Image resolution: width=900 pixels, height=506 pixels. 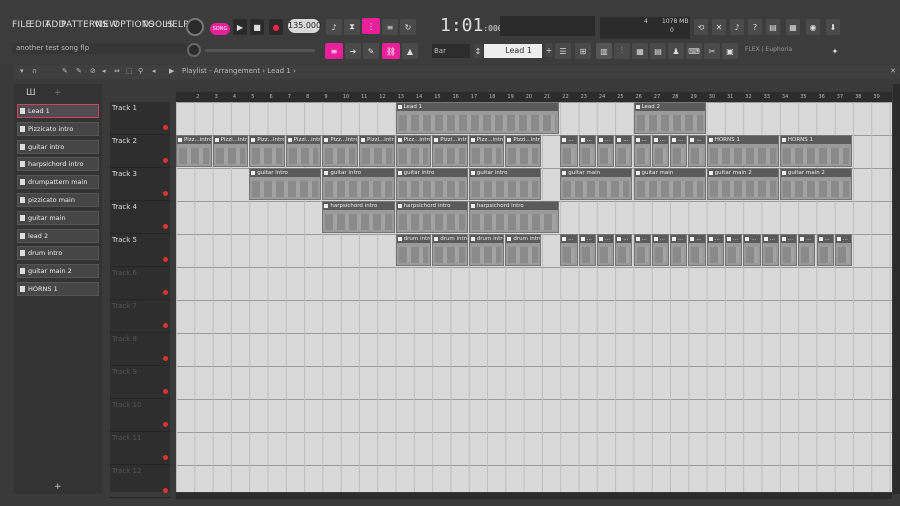 What do you see at coordinates (104, 71) in the screenshot?
I see `mute-icon: ◂` at bounding box center [104, 71].